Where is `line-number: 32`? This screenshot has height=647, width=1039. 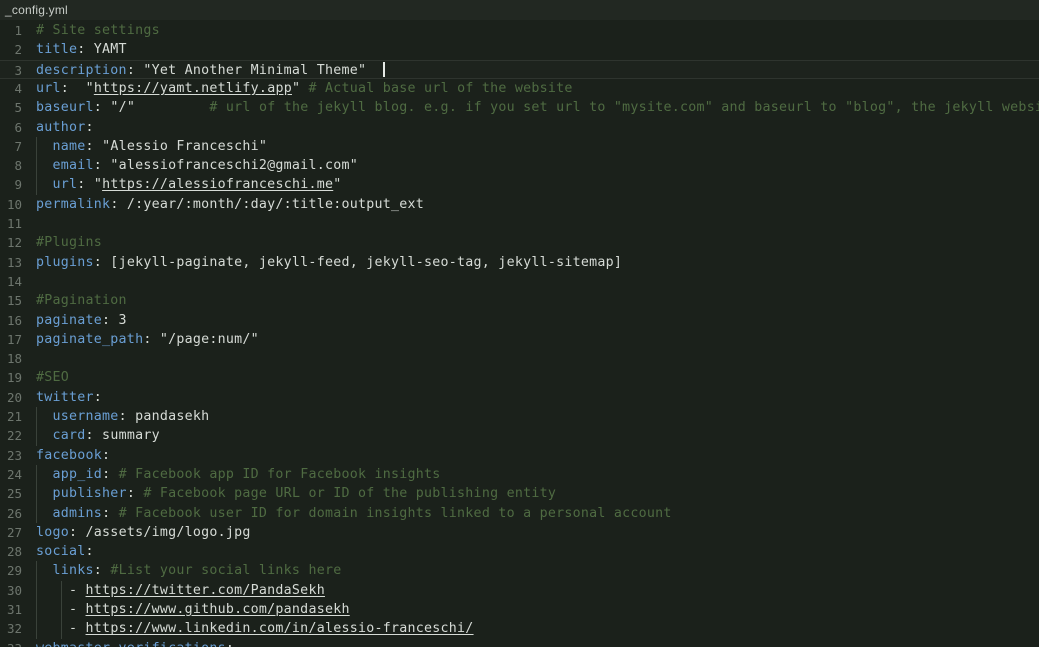 line-number: 32 is located at coordinates (14, 629).